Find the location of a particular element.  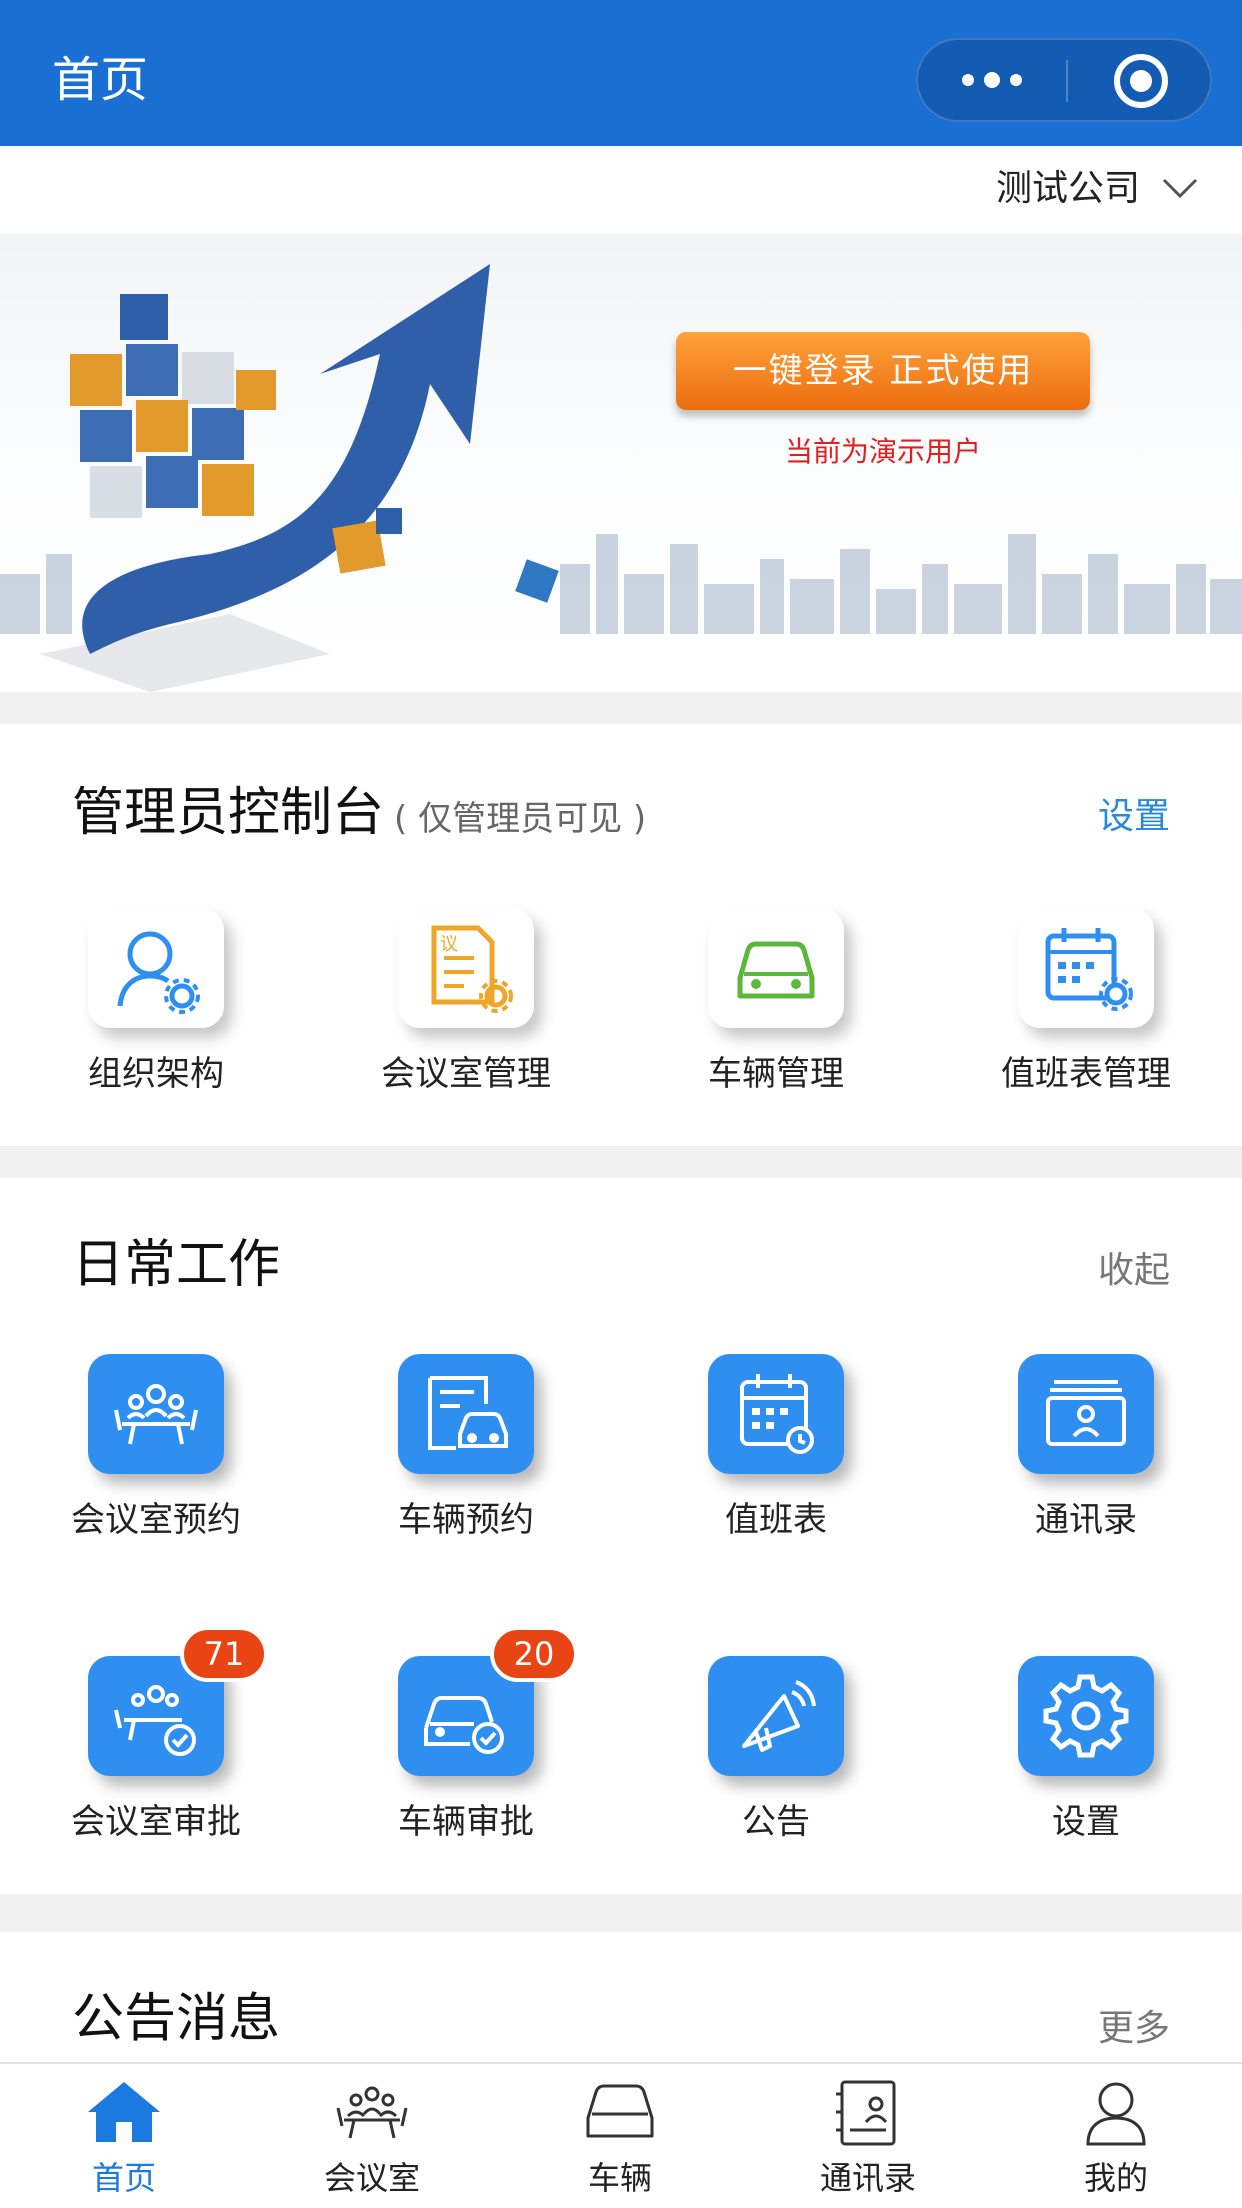

megaphone-icon is located at coordinates (779, 1716).